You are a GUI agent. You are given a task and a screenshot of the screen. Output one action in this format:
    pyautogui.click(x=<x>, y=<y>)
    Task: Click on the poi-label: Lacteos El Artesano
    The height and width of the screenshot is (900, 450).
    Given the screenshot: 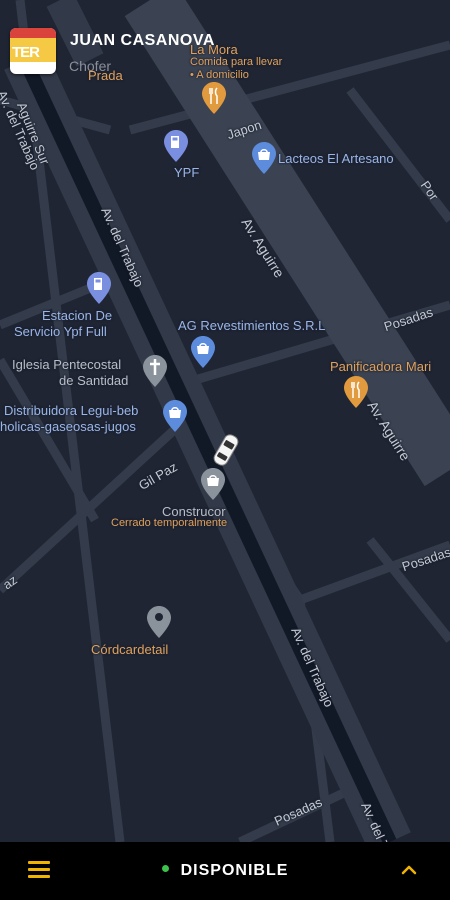 What is the action you would take?
    pyautogui.click(x=336, y=158)
    